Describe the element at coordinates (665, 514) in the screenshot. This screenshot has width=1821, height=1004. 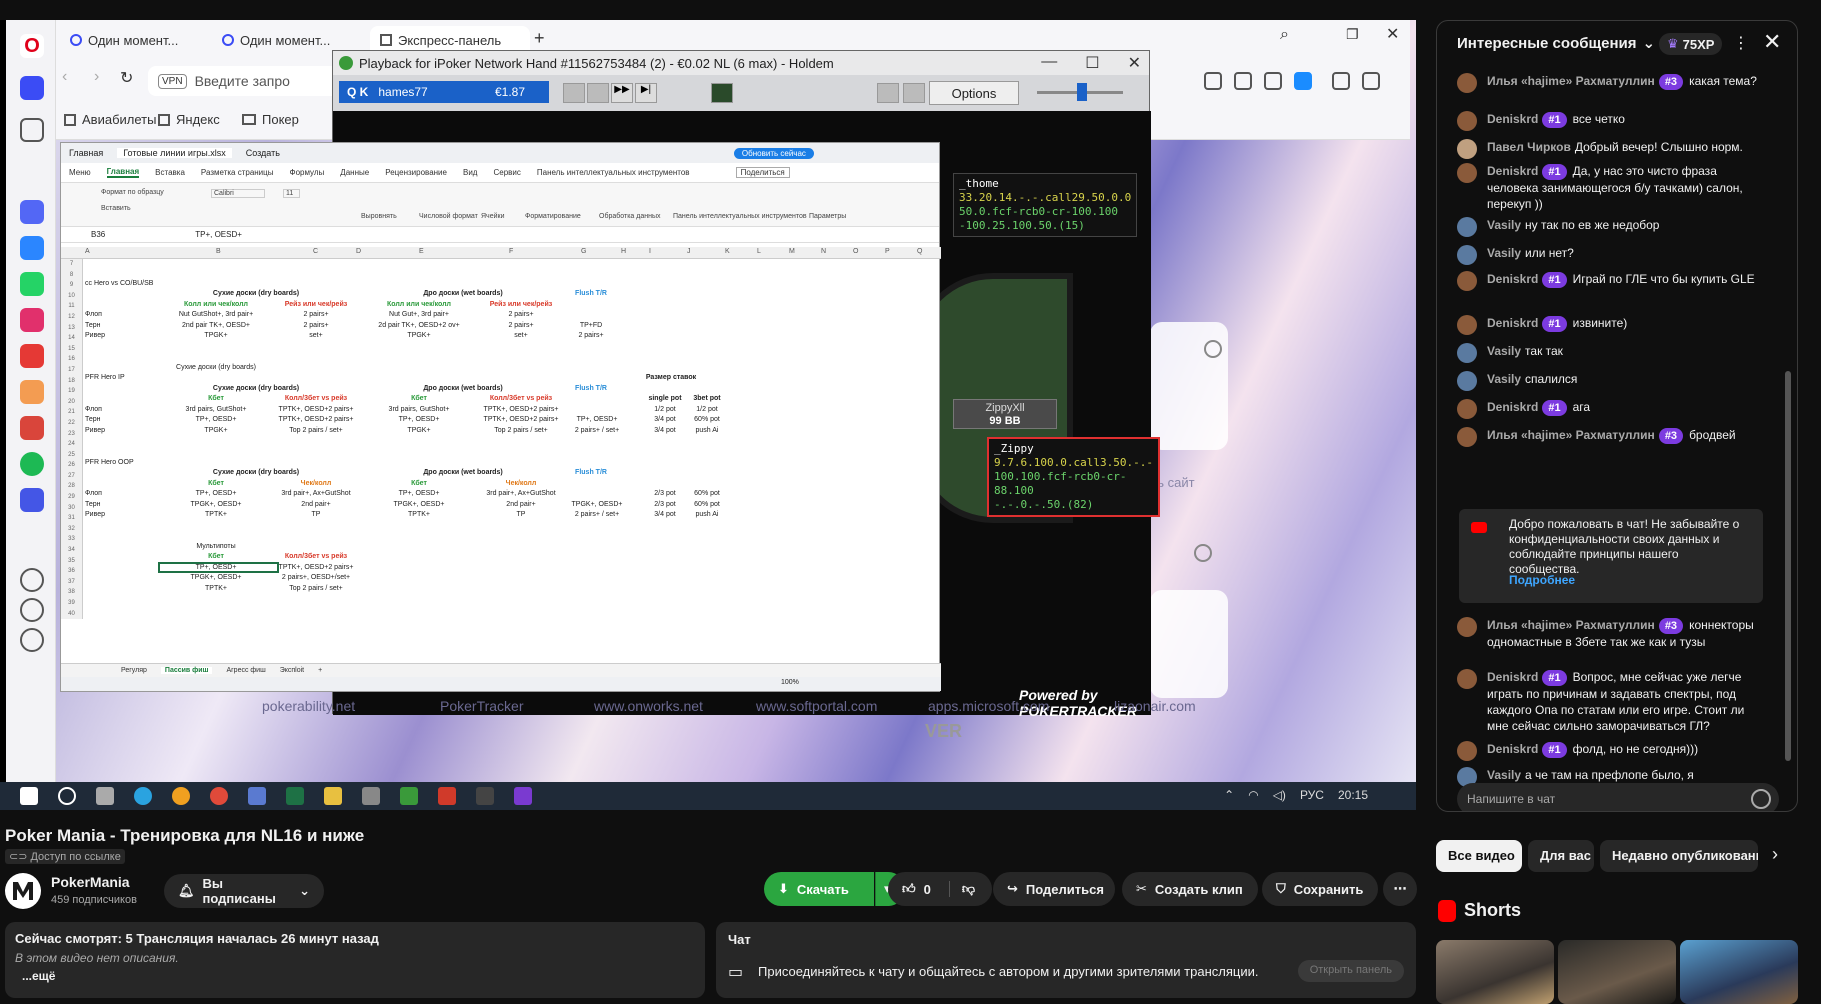
I see `cell: 3/4 pot` at that location.